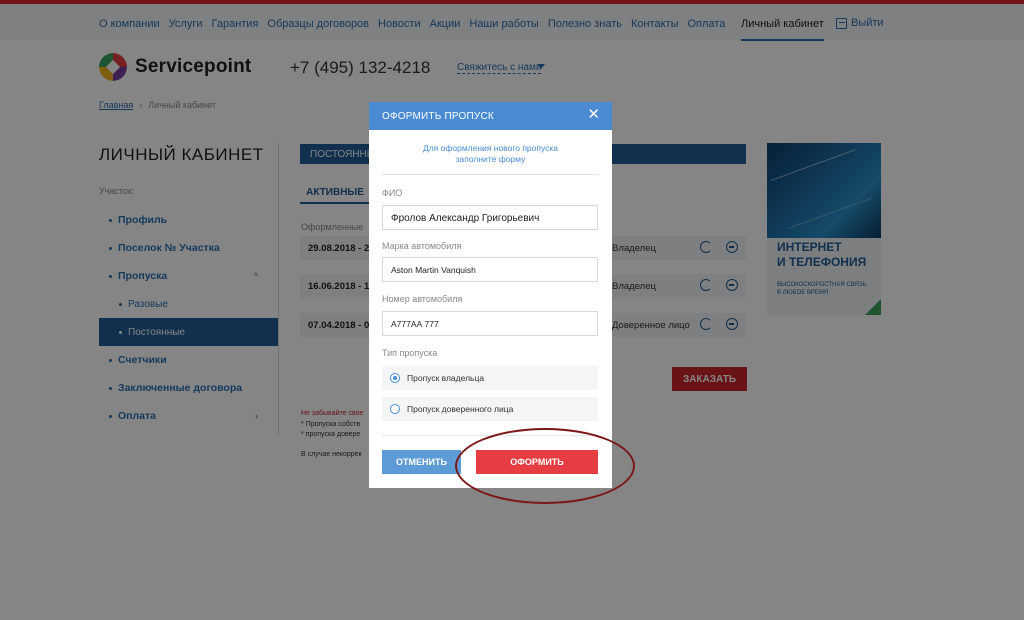 The image size is (1024, 620). Describe the element at coordinates (593, 114) in the screenshot. I see `close-icon: ✕` at that location.